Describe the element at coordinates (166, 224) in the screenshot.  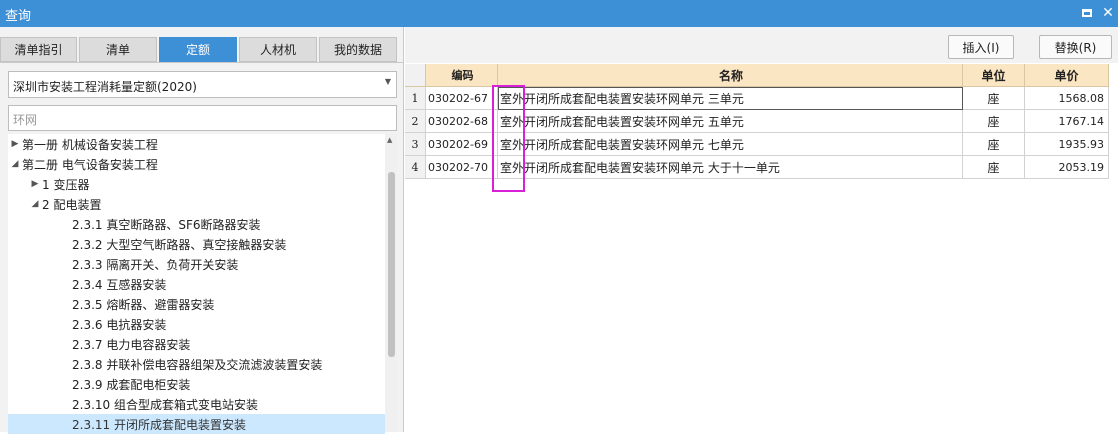
I see `tree-node-label: 2.3.1 真空断路器、SF6断路器安装` at that location.